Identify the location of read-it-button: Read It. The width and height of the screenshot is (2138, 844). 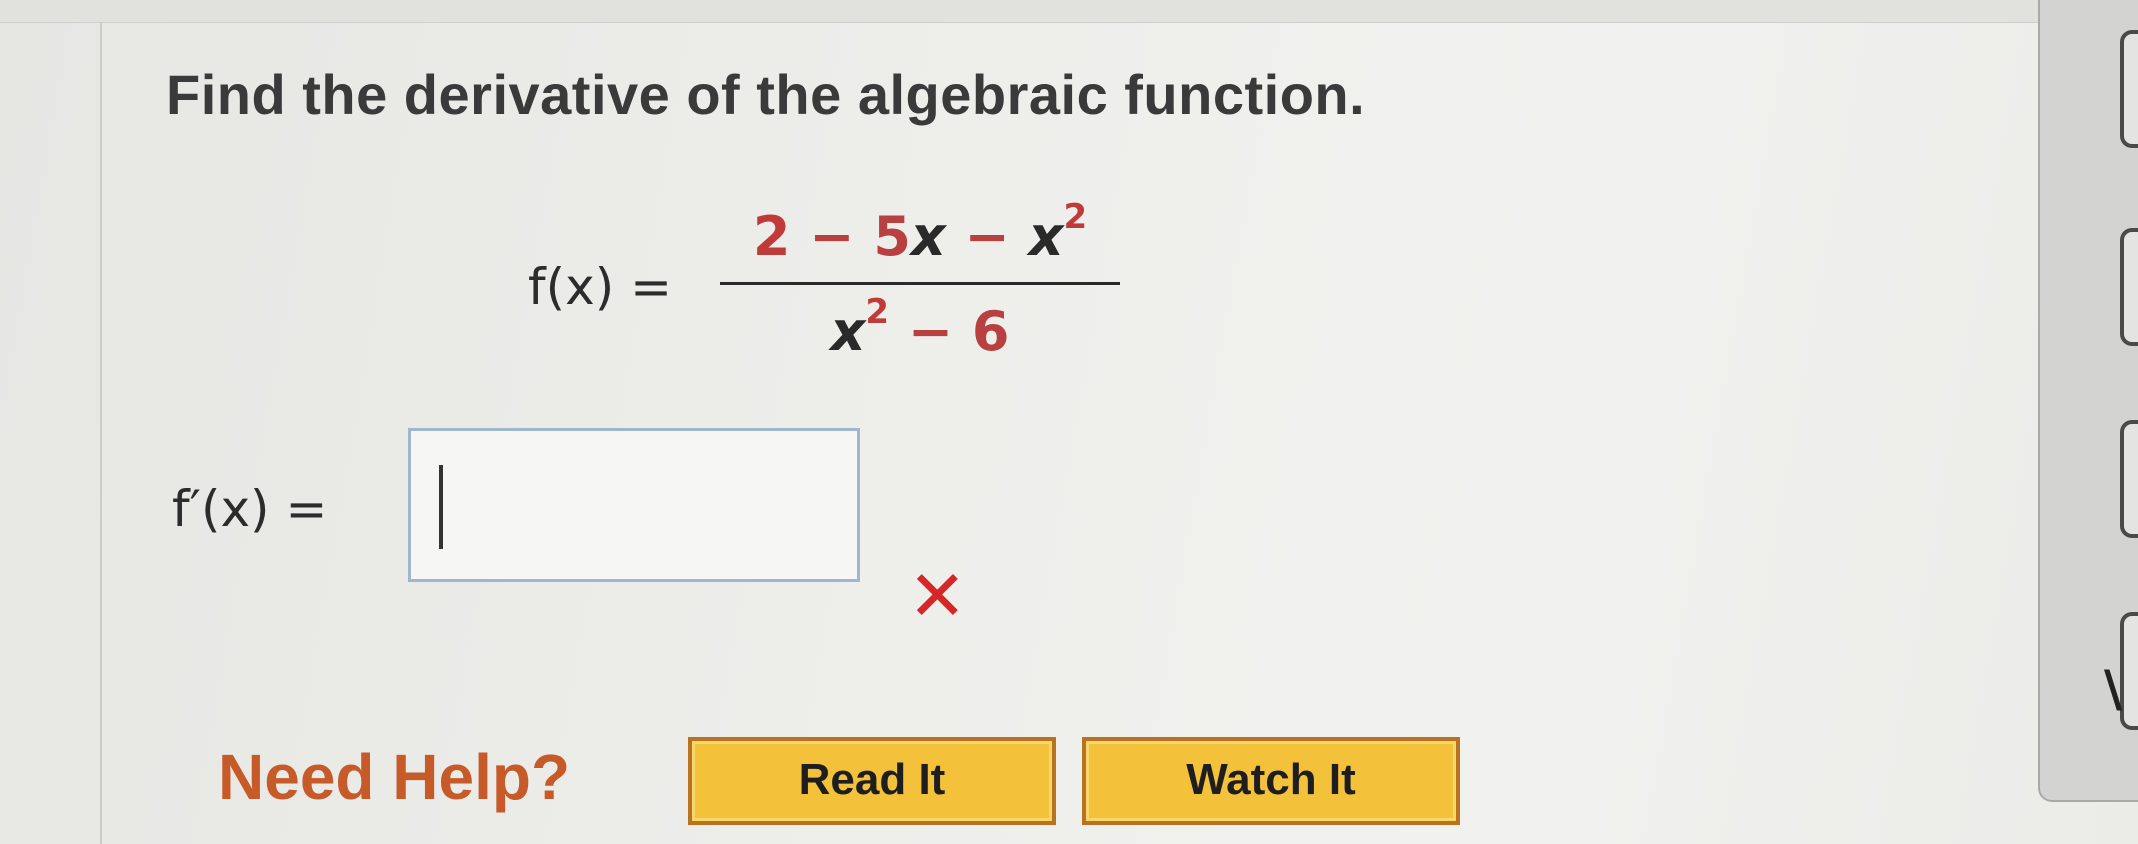
(872, 781).